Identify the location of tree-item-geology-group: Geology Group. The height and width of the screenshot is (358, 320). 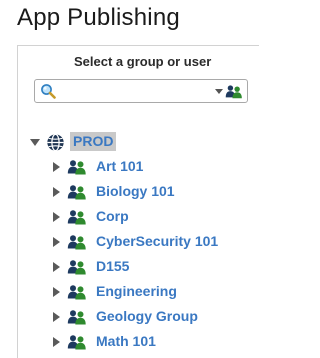
(153, 317).